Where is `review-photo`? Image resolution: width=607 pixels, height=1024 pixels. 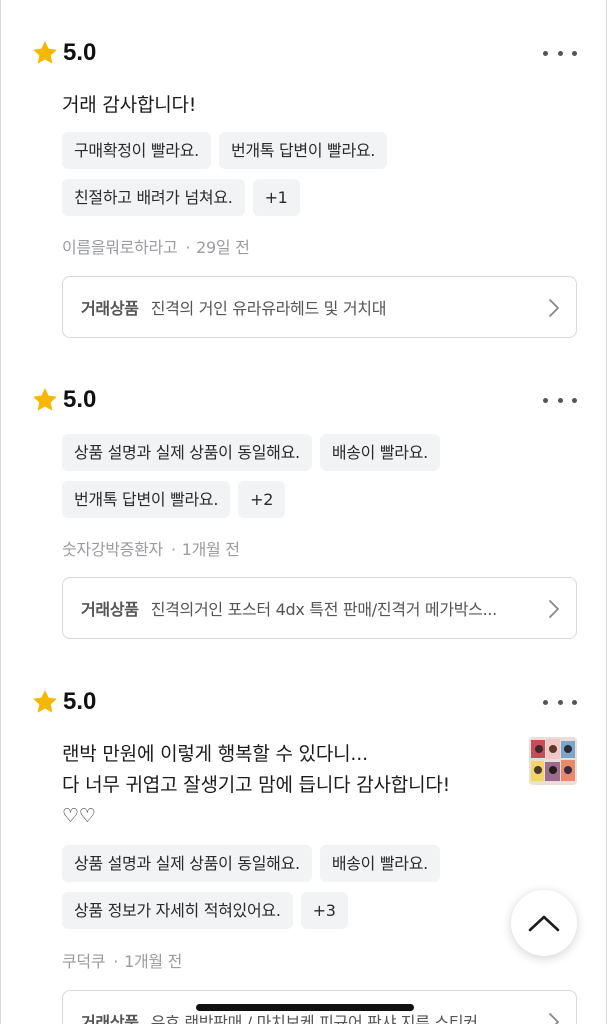 review-photo is located at coordinates (553, 761).